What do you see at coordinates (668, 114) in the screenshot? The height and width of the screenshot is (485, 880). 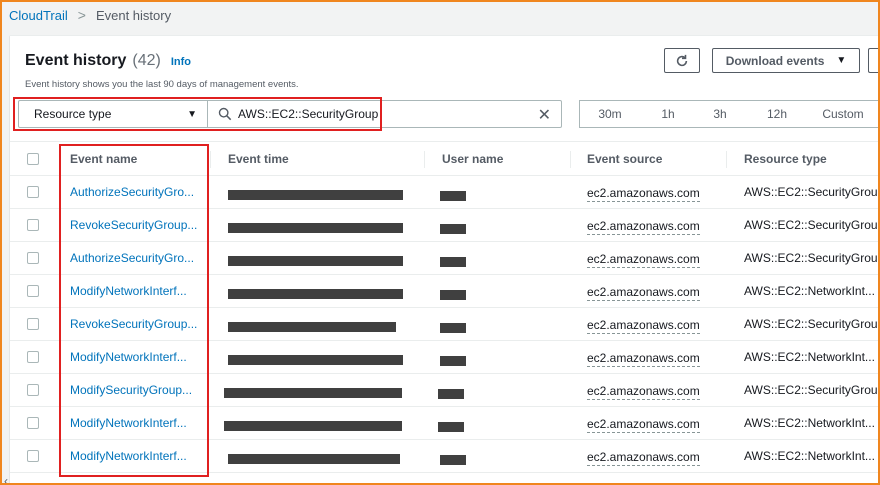 I see `time-range-1h: 1h` at bounding box center [668, 114].